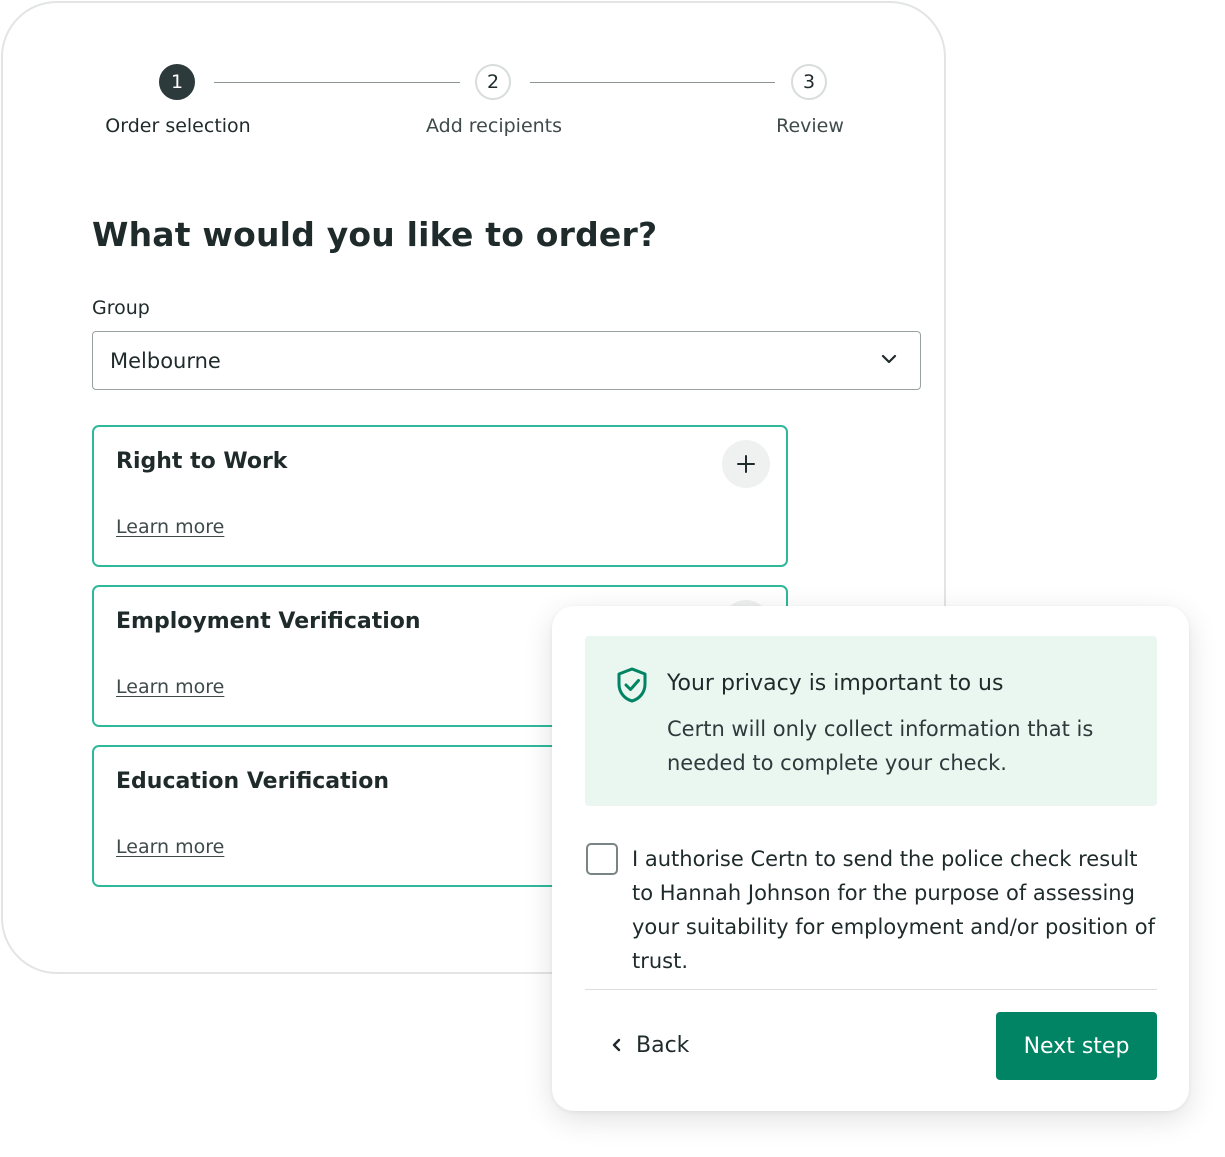 The height and width of the screenshot is (1157, 1225). What do you see at coordinates (177, 82) in the screenshot?
I see `step-1-circle: 1` at bounding box center [177, 82].